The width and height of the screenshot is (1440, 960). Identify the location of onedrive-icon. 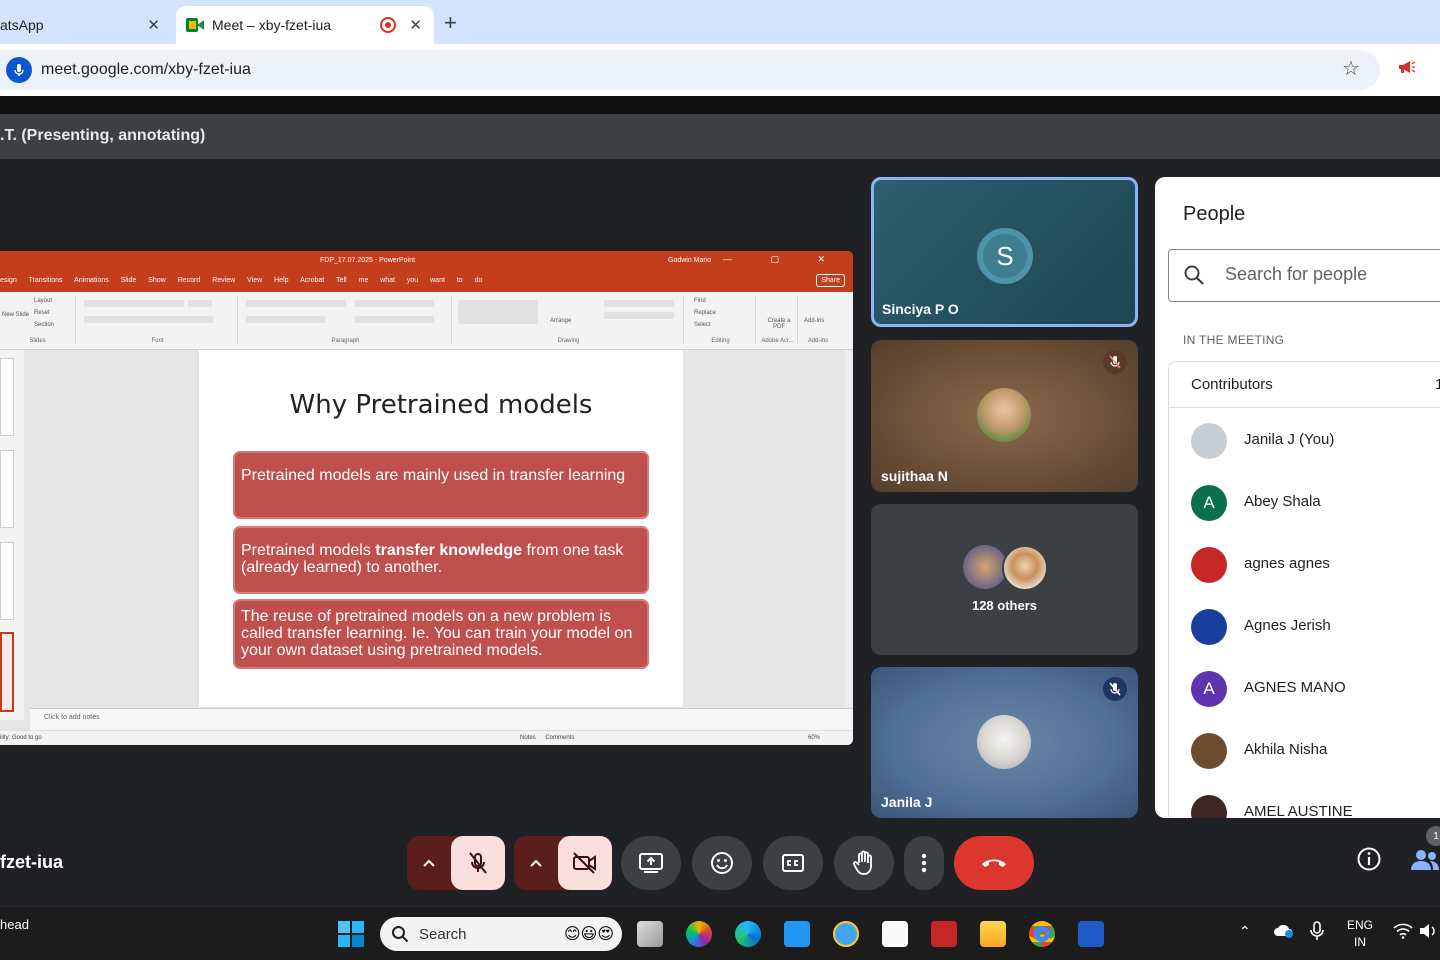
(1284, 933).